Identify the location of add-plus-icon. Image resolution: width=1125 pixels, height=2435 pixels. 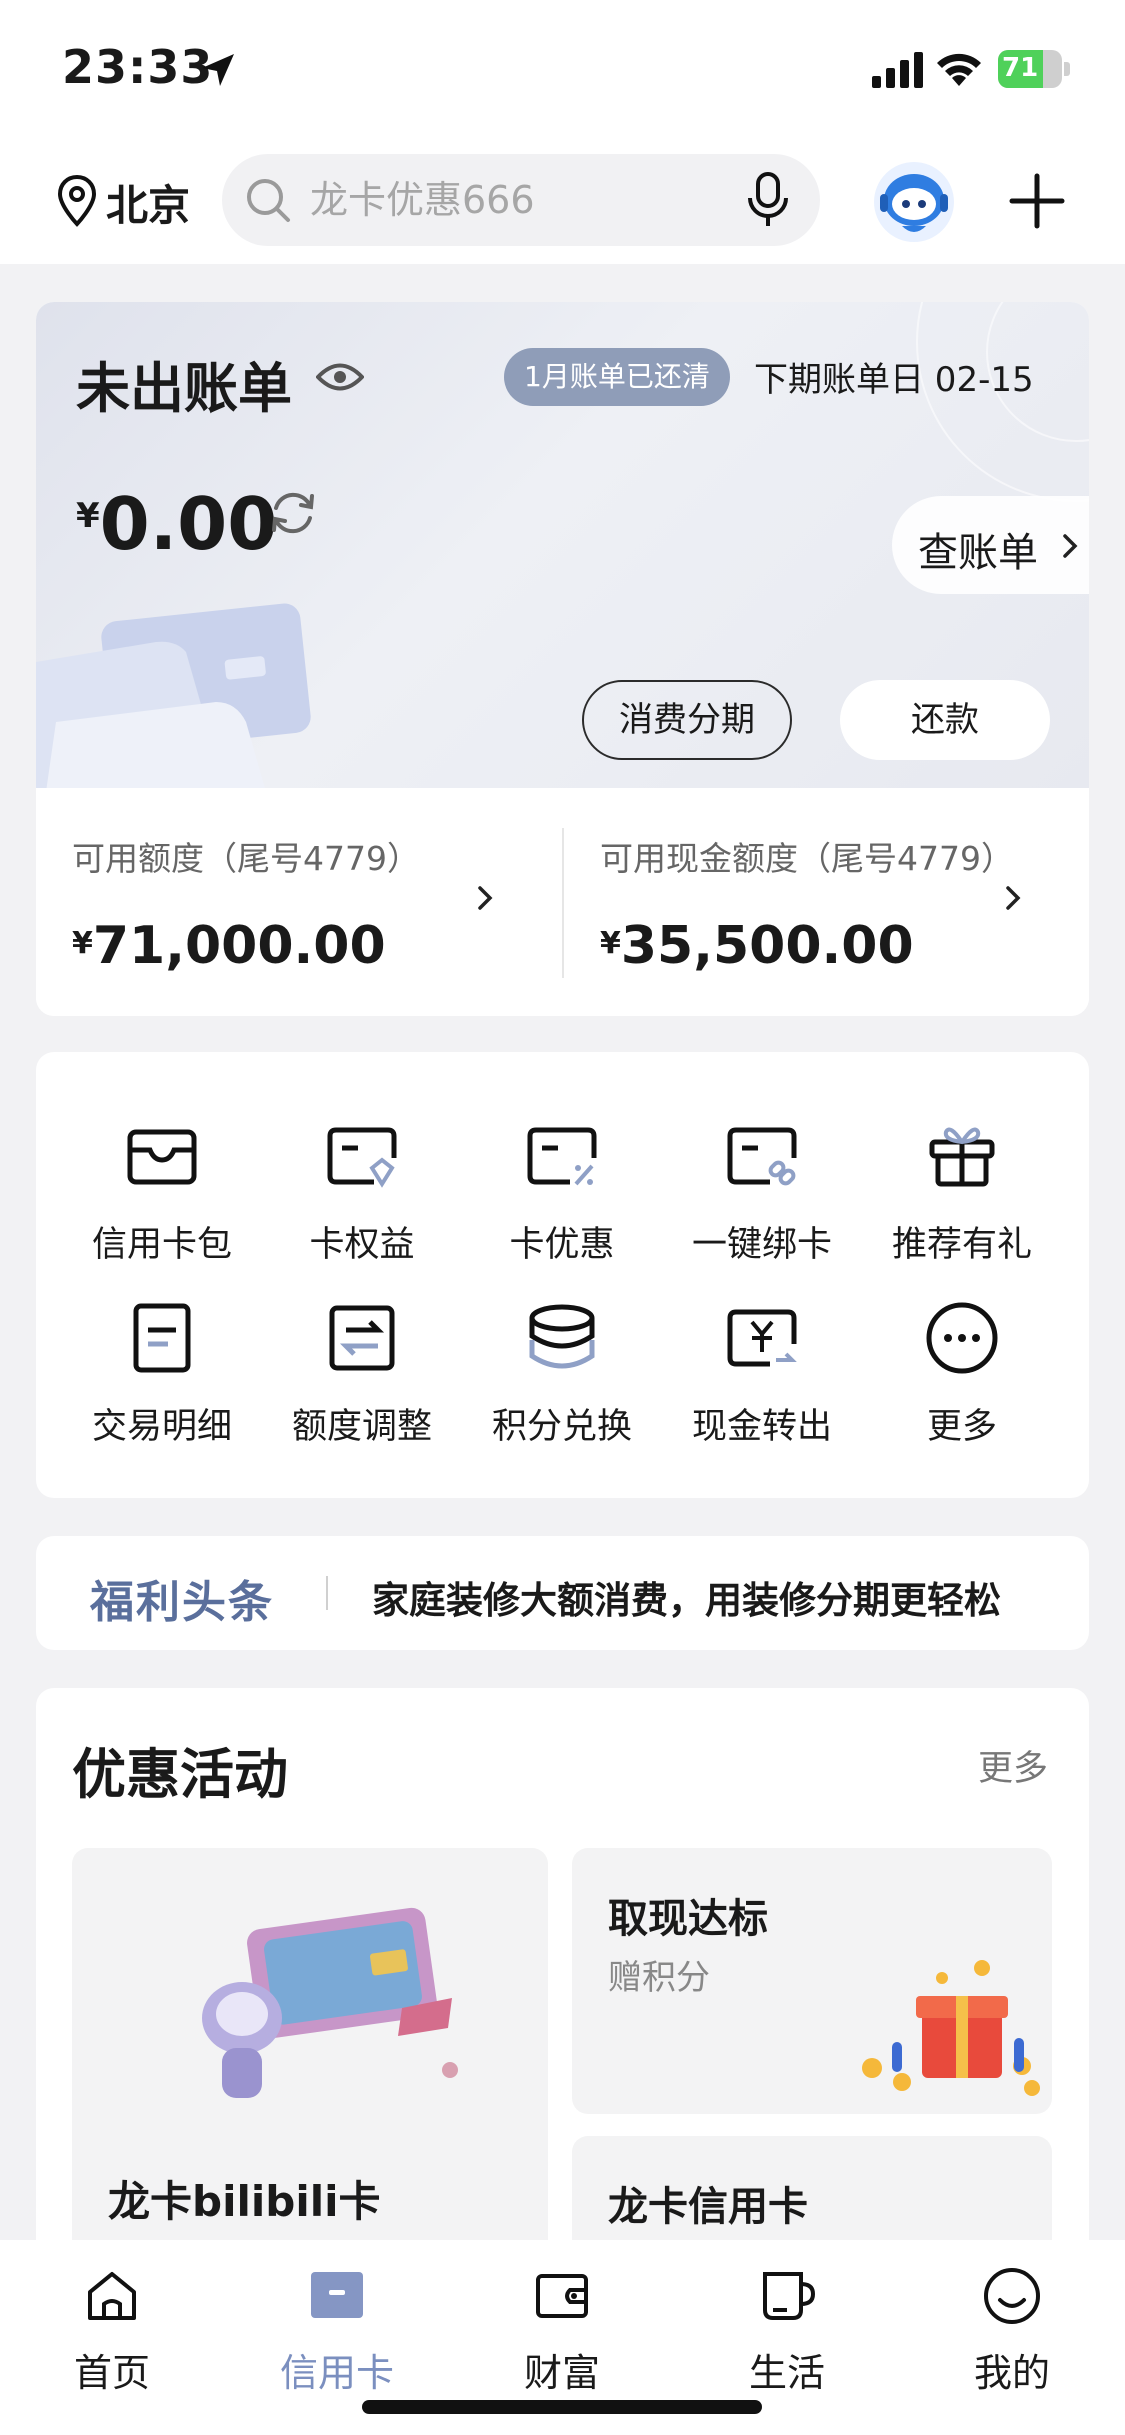
(1037, 201).